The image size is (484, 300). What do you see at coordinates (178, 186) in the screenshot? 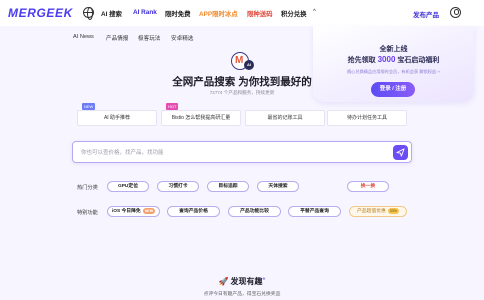
I see `category-pill: 习惯打卡` at bounding box center [178, 186].